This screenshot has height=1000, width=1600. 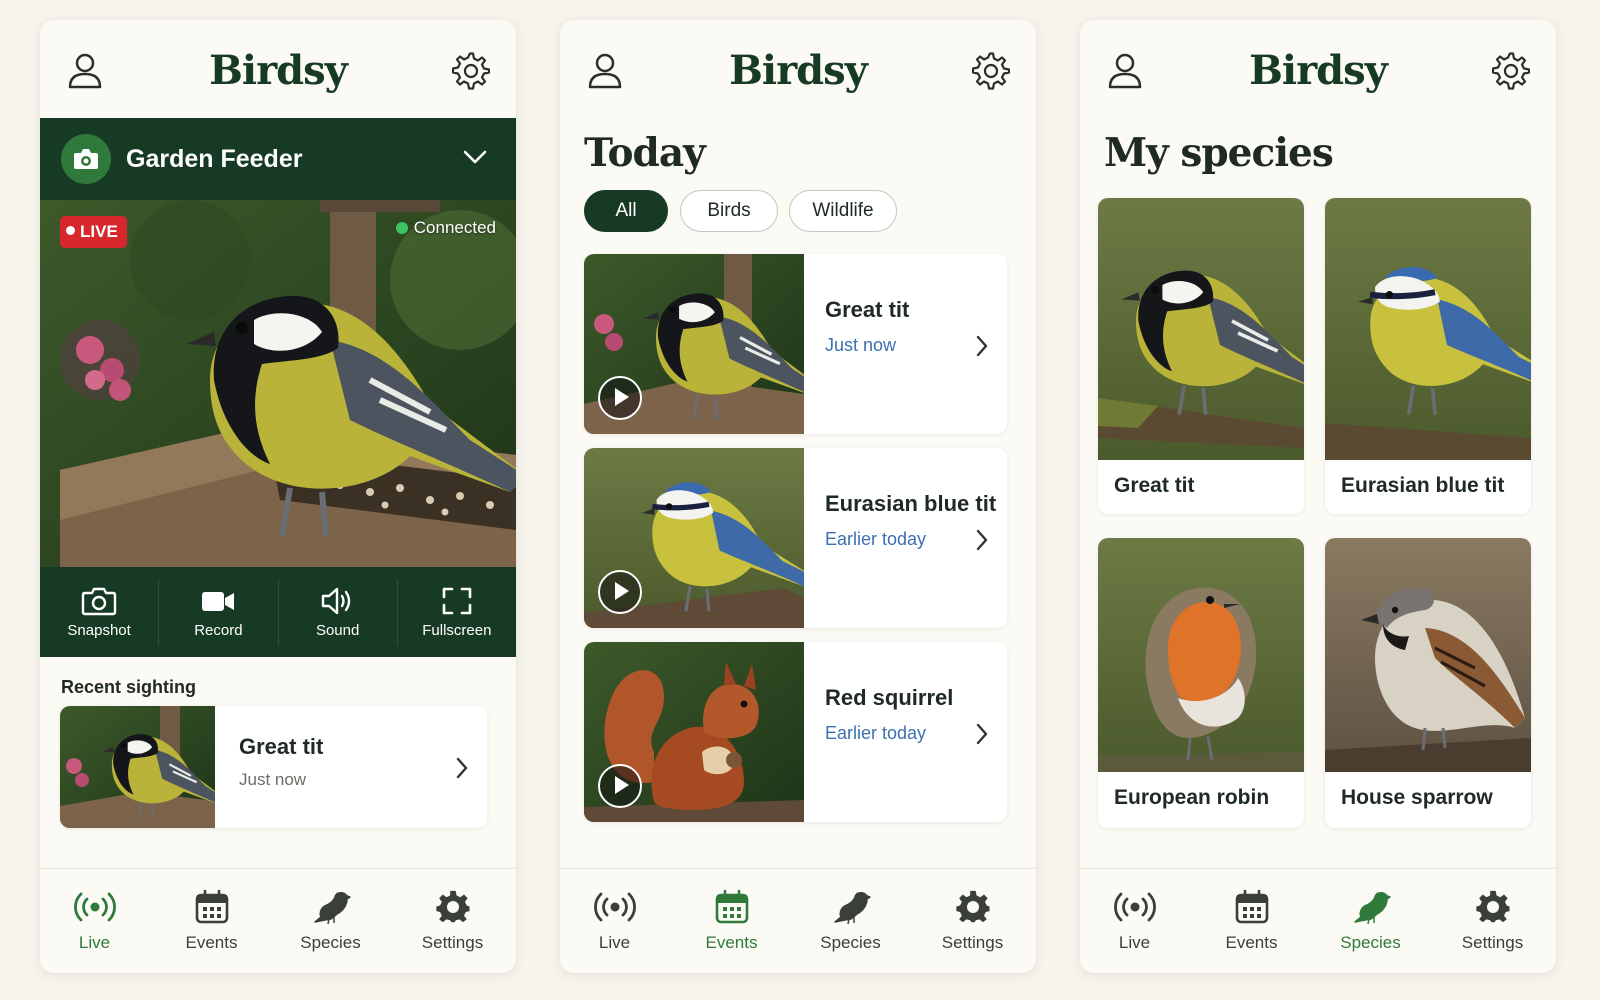 I want to click on filter-chip-birds: Birds, so click(x=729, y=211).